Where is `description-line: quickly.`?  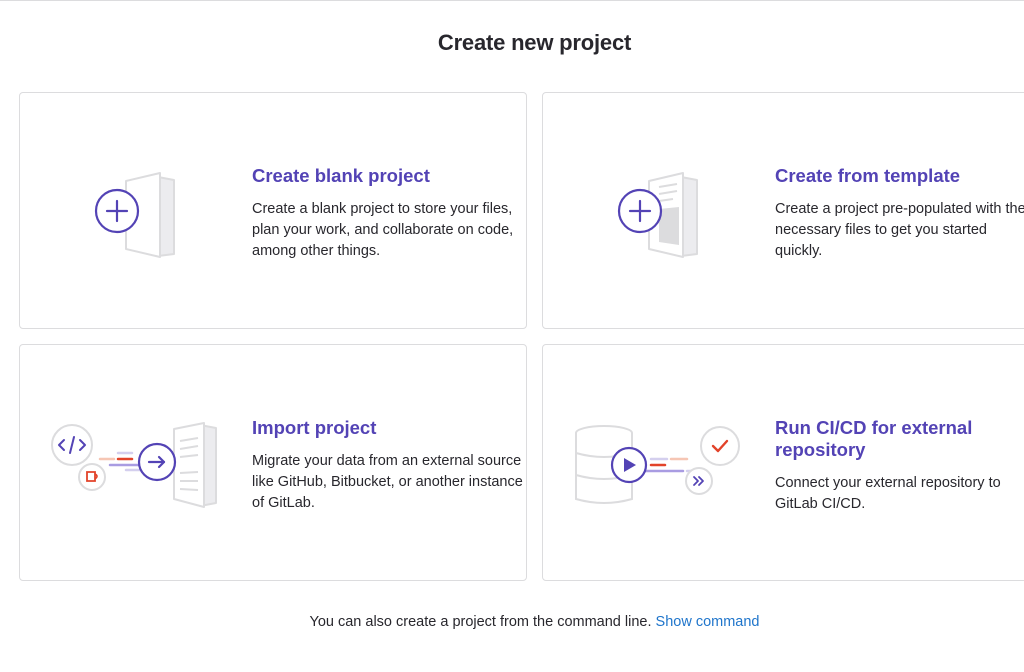
description-line: quickly. is located at coordinates (799, 251).